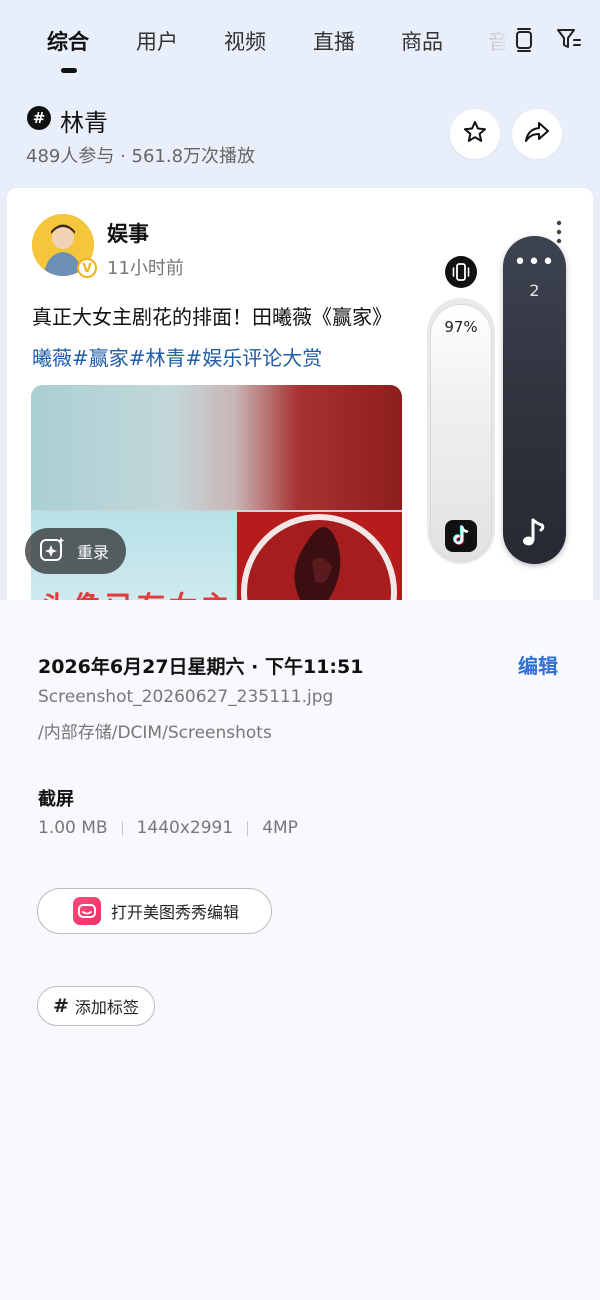  What do you see at coordinates (87, 911) in the screenshot?
I see `meitu-icon` at bounding box center [87, 911].